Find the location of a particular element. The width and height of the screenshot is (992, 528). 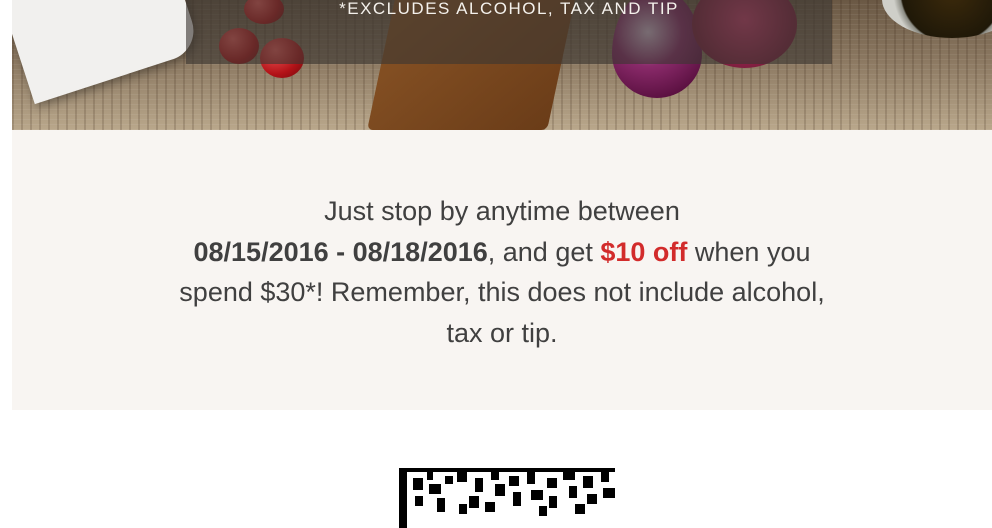

offer-discount: $10 off is located at coordinates (644, 251).